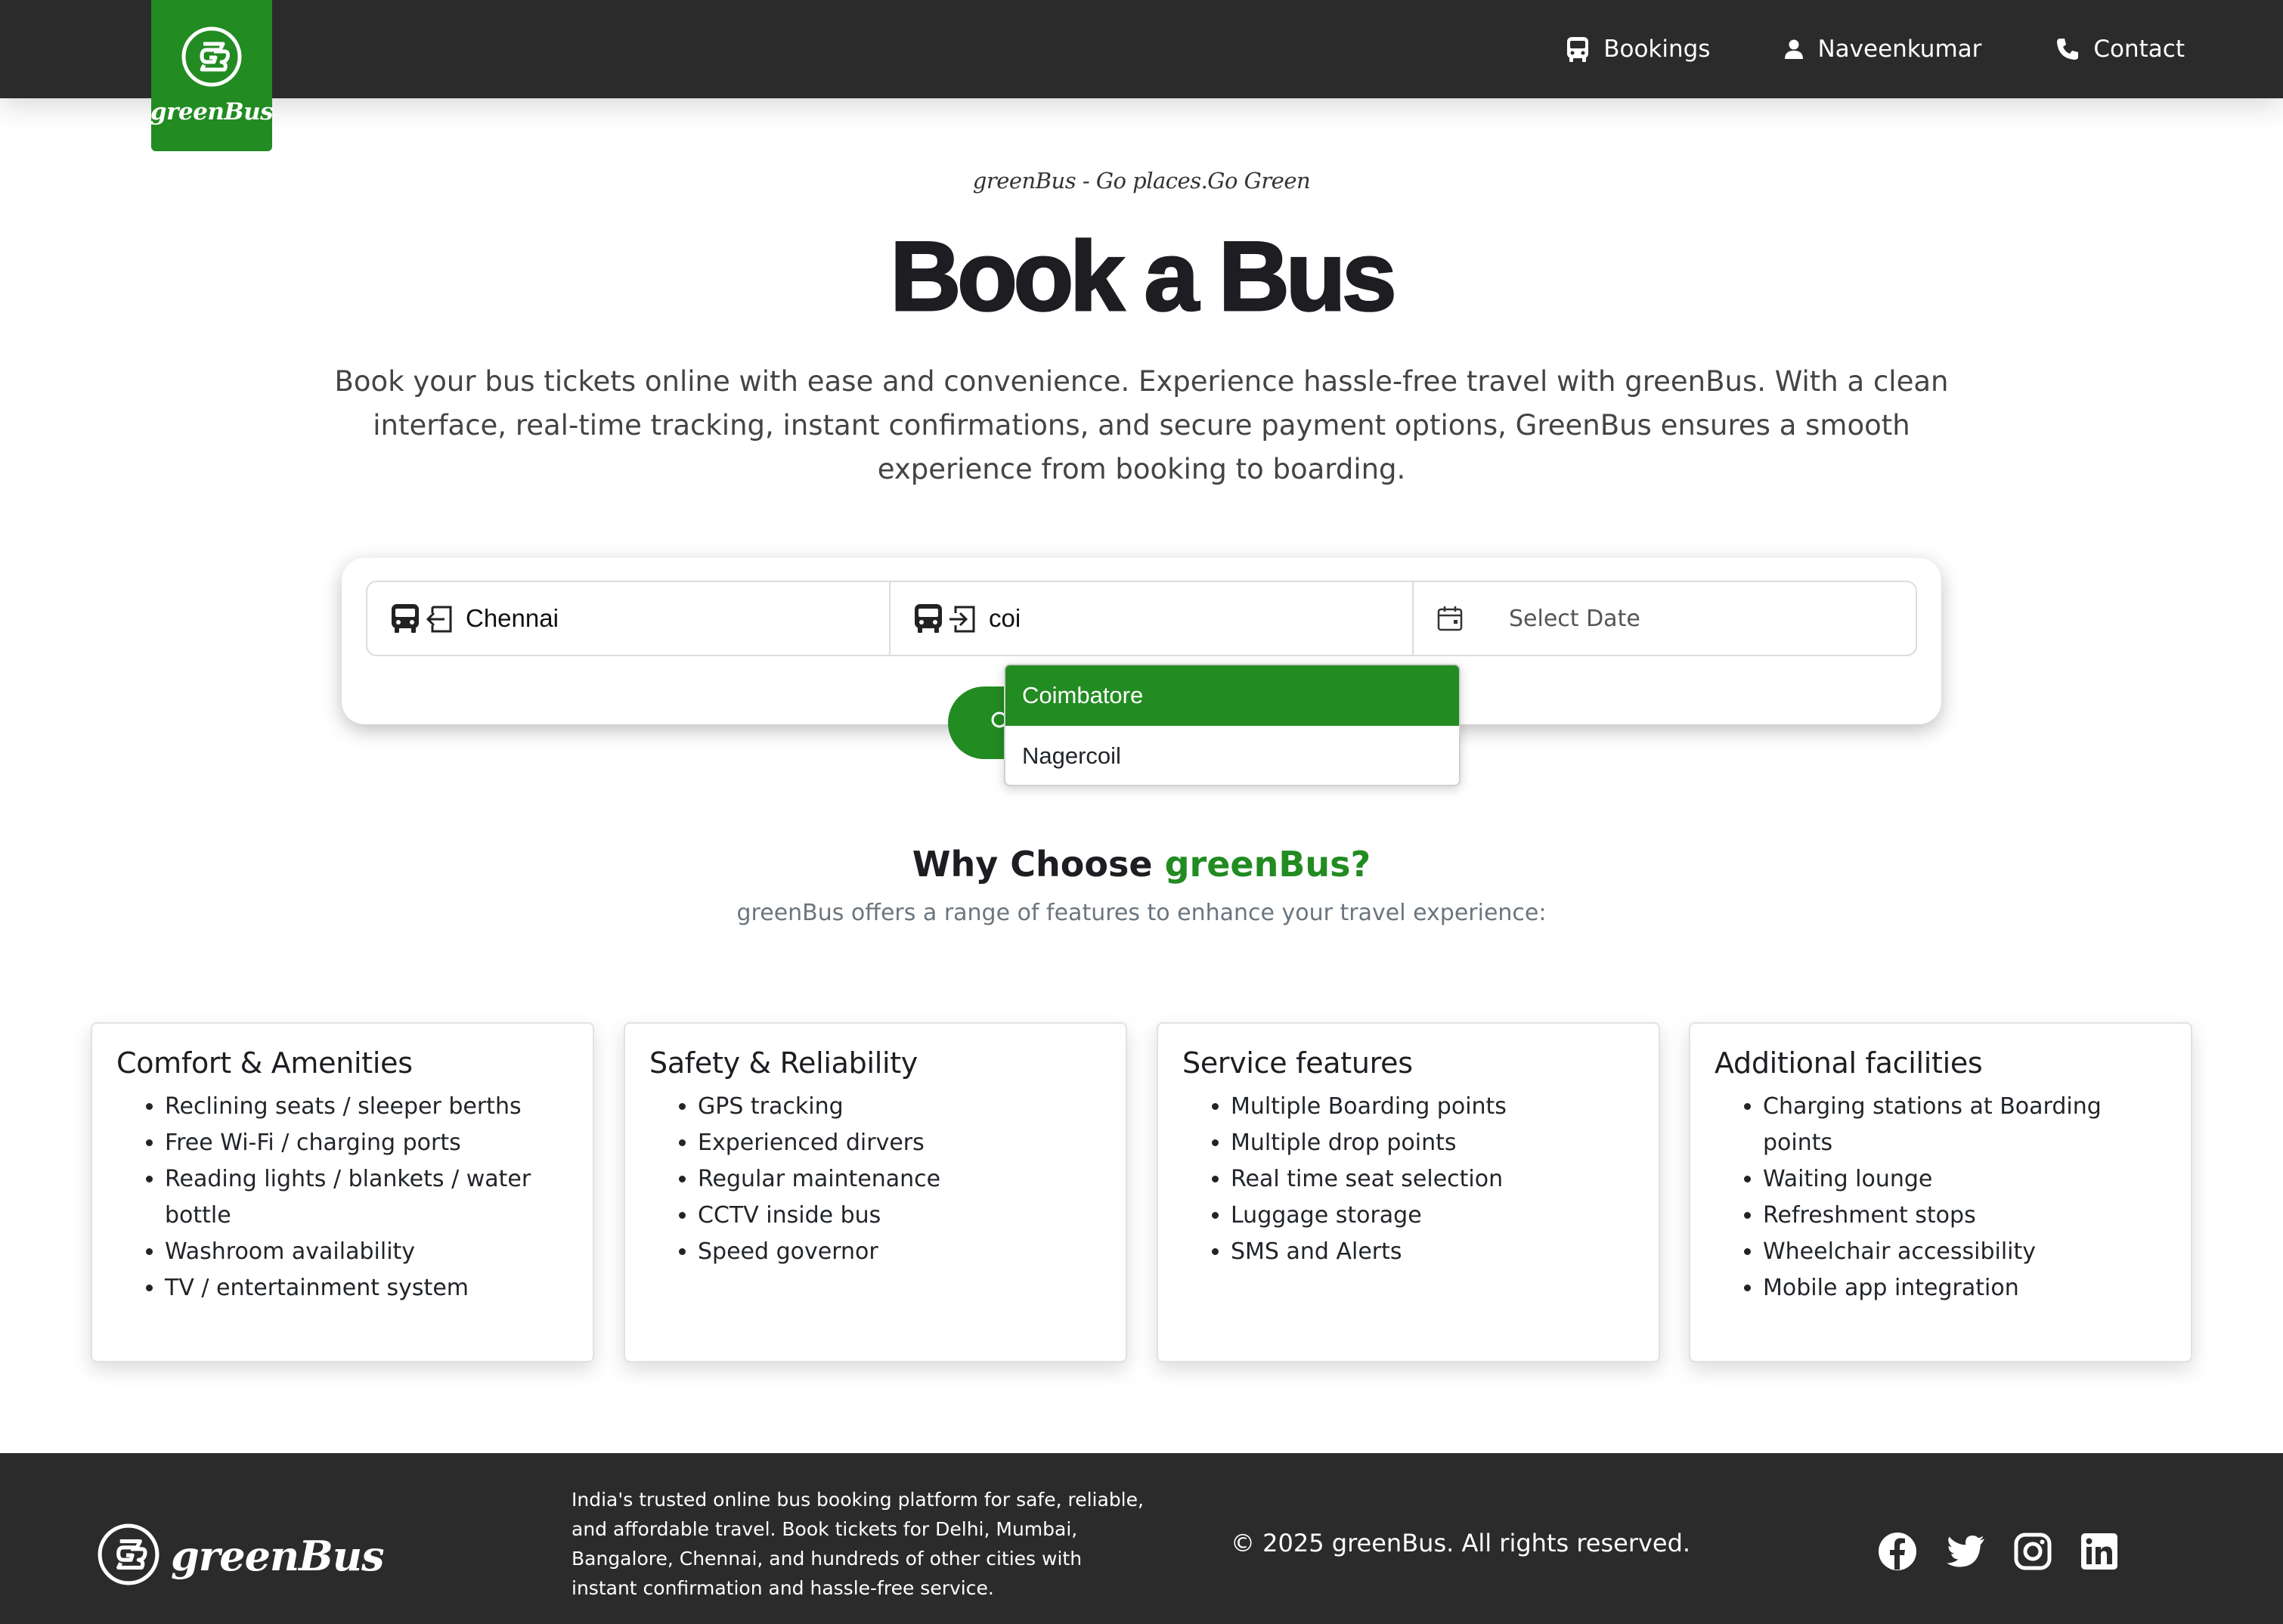 This screenshot has height=1624, width=2283. I want to click on linkedin-icon, so click(2099, 1551).